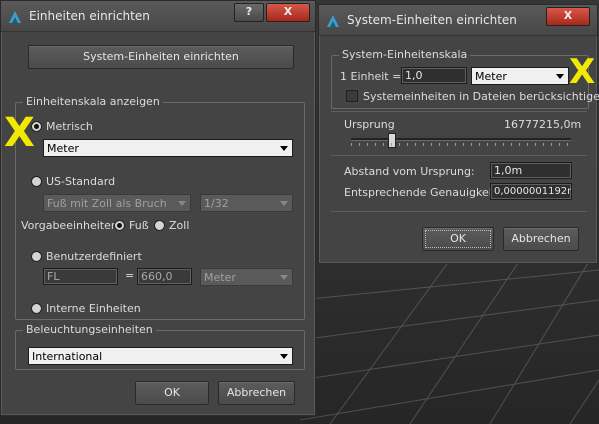 Image resolution: width=599 pixels, height=424 pixels. What do you see at coordinates (160, 356) in the screenshot?
I see `lighting-units-select: International` at bounding box center [160, 356].